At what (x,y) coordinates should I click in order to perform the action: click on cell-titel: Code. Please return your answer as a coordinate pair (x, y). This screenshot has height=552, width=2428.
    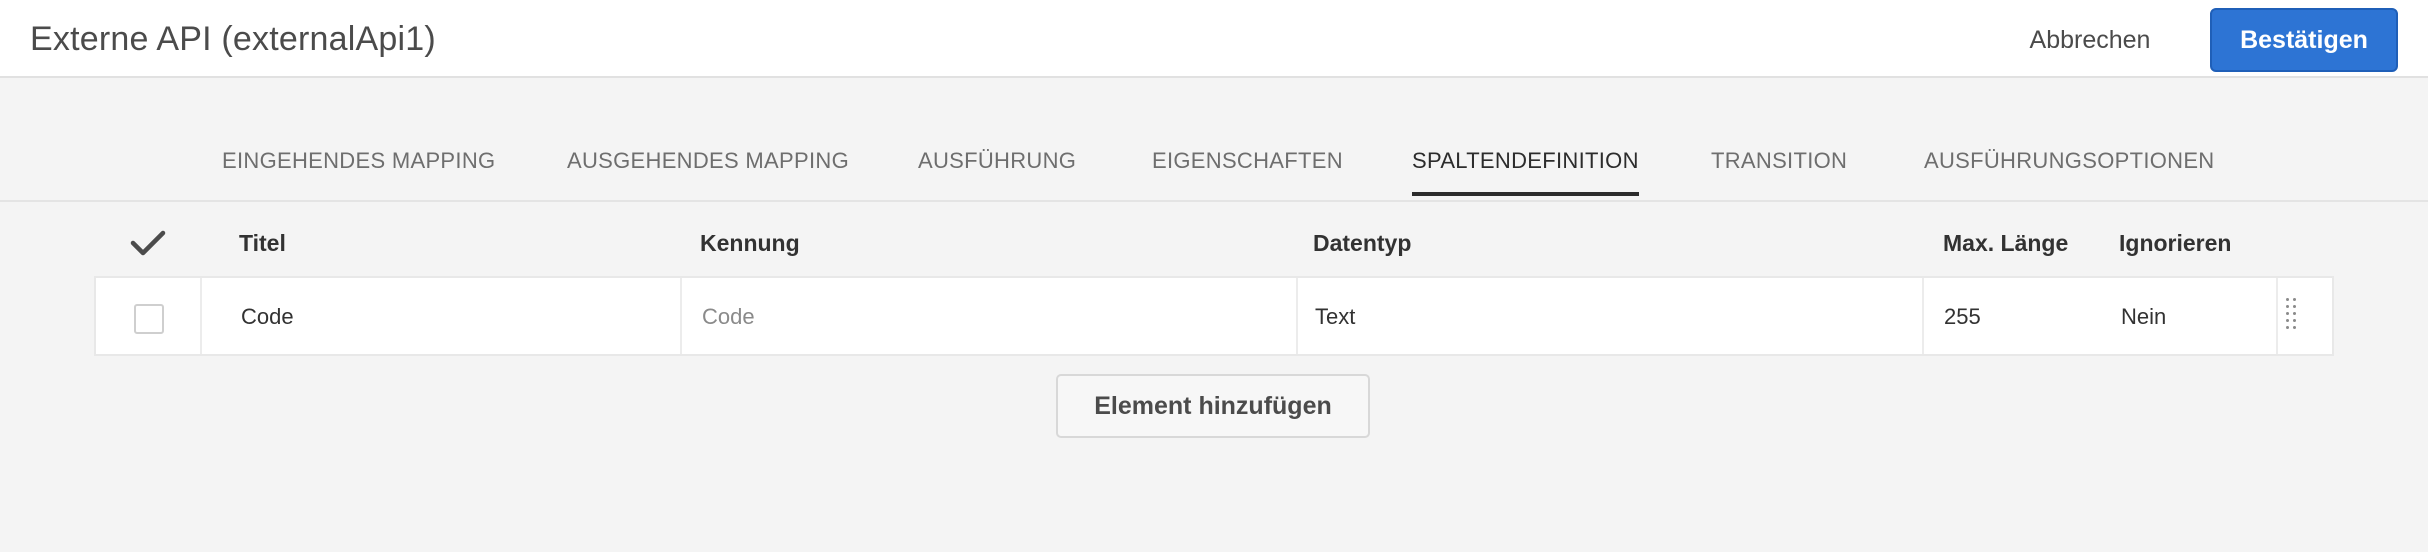
    Looking at the image, I should click on (267, 317).